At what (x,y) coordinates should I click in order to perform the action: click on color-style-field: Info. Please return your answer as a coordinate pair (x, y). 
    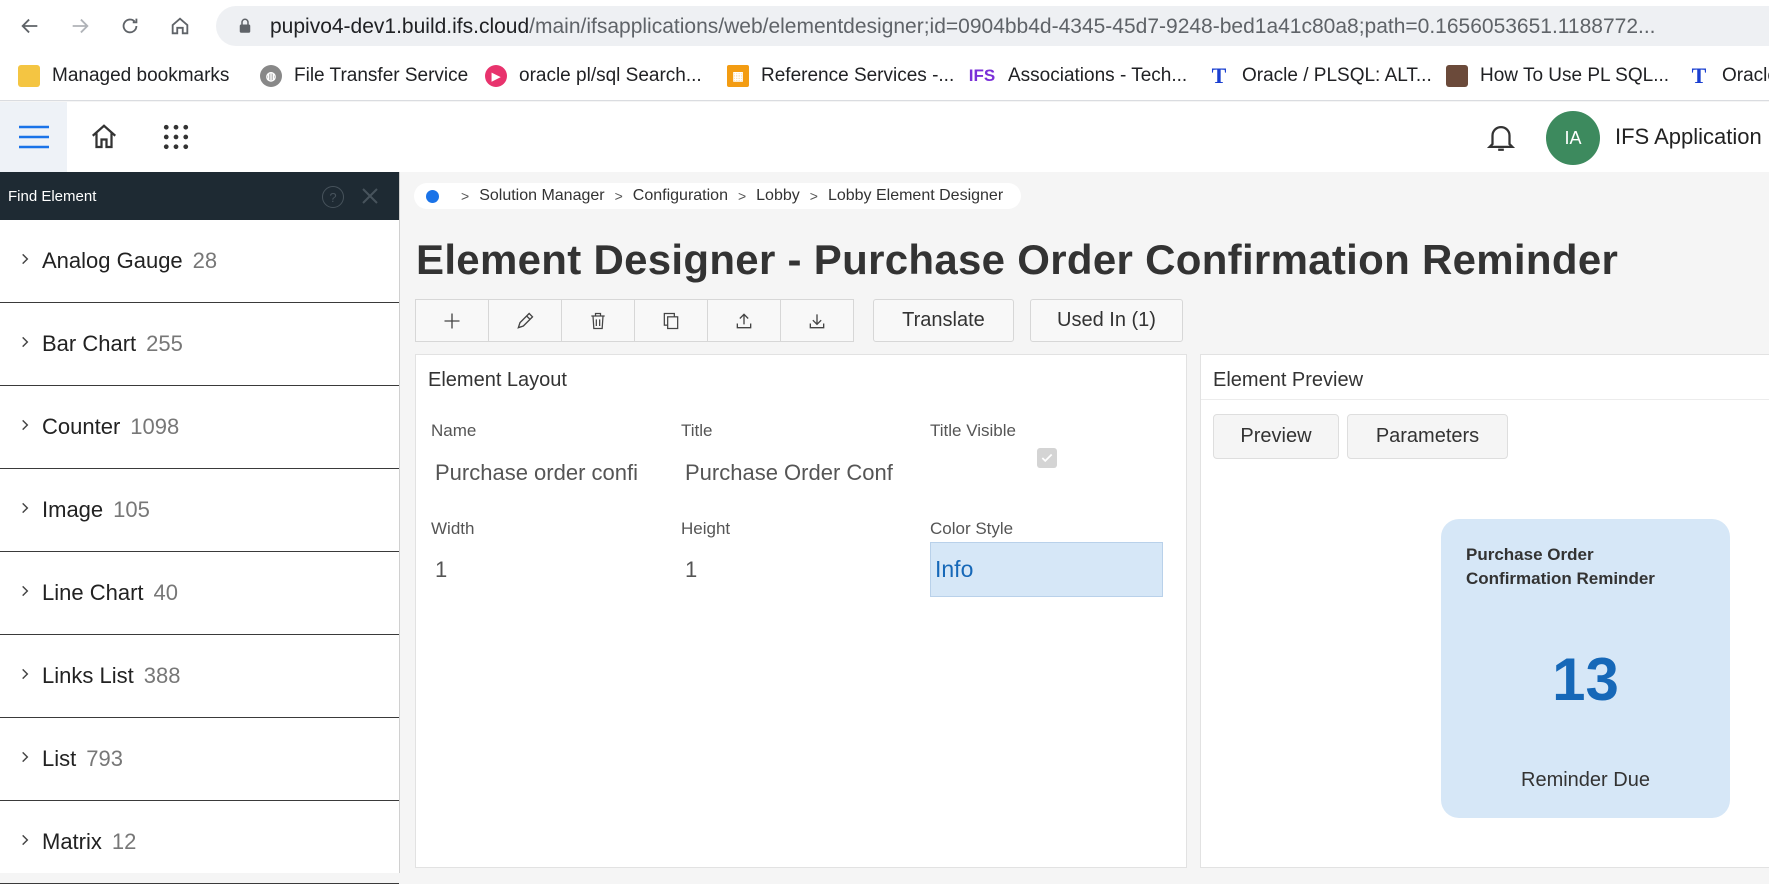
    Looking at the image, I should click on (1046, 569).